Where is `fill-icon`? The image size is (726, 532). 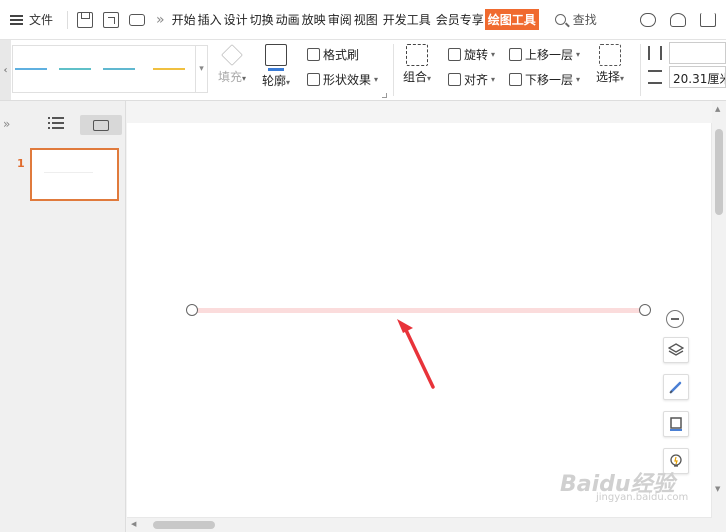 fill-icon is located at coordinates (232, 55).